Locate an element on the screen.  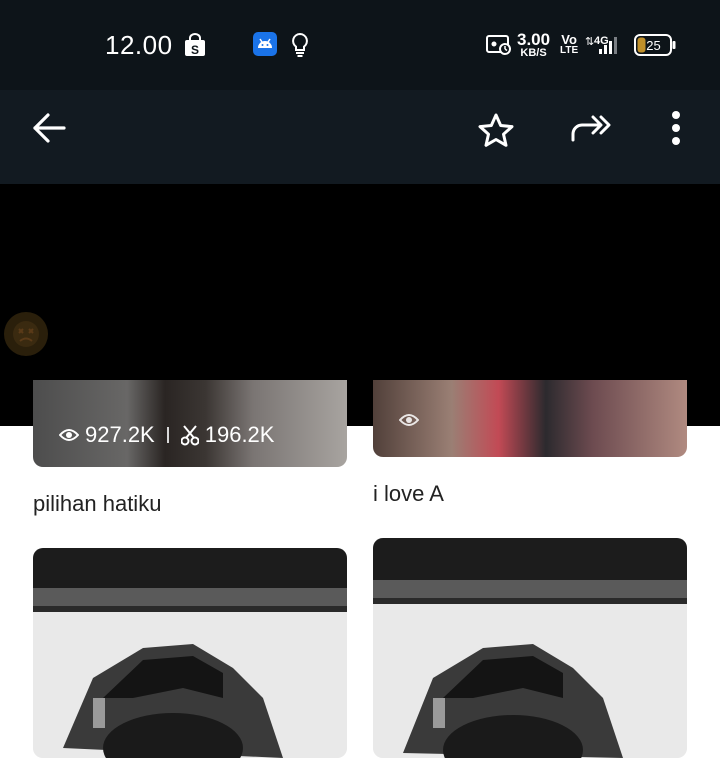
status-bar: 12.00 S 3.00 KB/S Vo LTE ⇅ 4G 25 is located at coordinates (360, 45).